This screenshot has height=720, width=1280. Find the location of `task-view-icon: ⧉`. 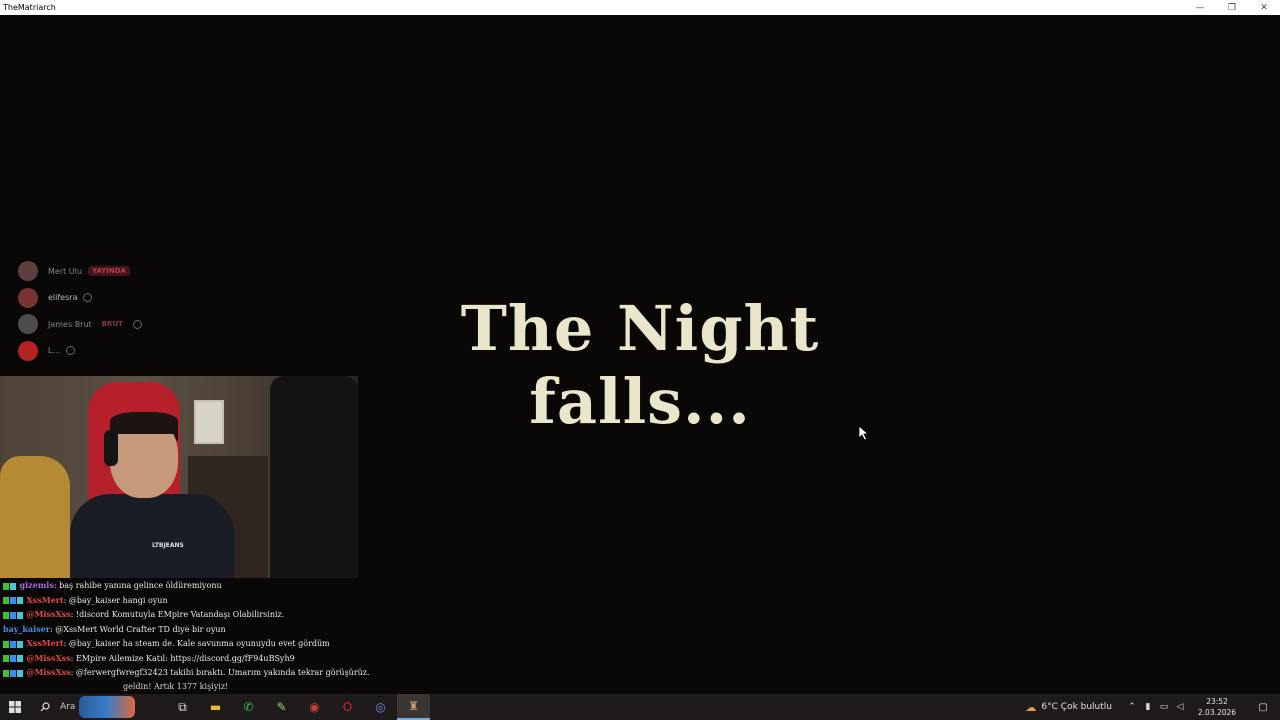

task-view-icon: ⧉ is located at coordinates (182, 707).